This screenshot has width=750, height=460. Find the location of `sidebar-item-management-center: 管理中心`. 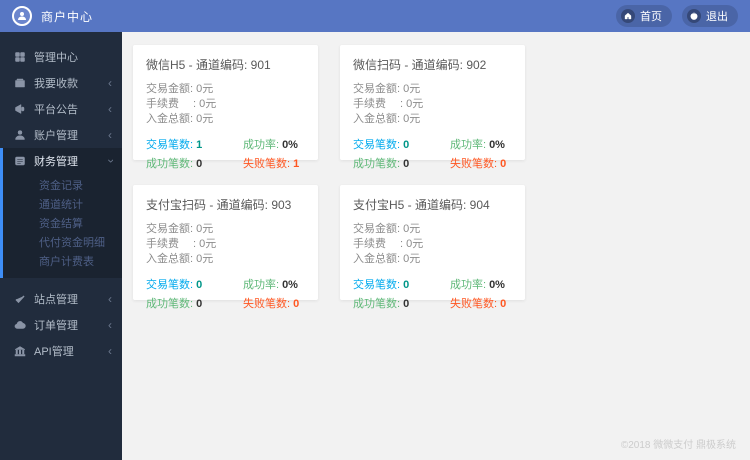

sidebar-item-management-center: 管理中心 is located at coordinates (61, 57).